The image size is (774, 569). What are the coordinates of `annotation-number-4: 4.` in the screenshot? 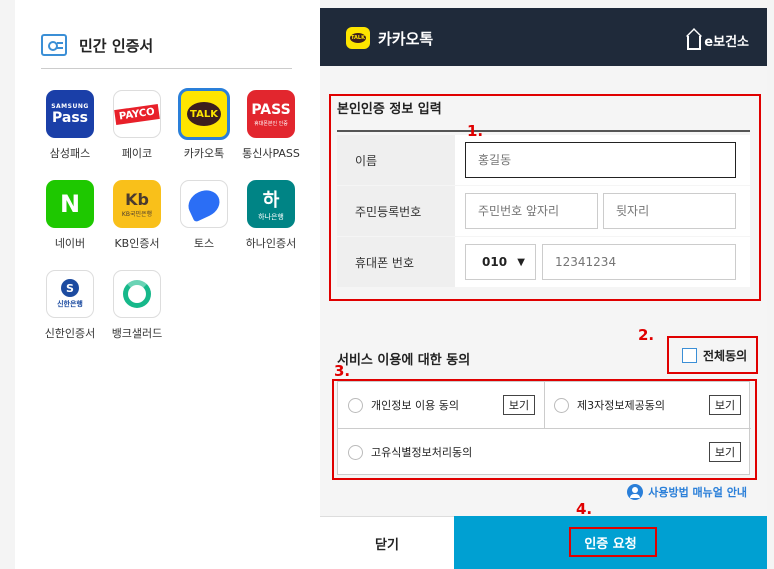 It's located at (584, 509).